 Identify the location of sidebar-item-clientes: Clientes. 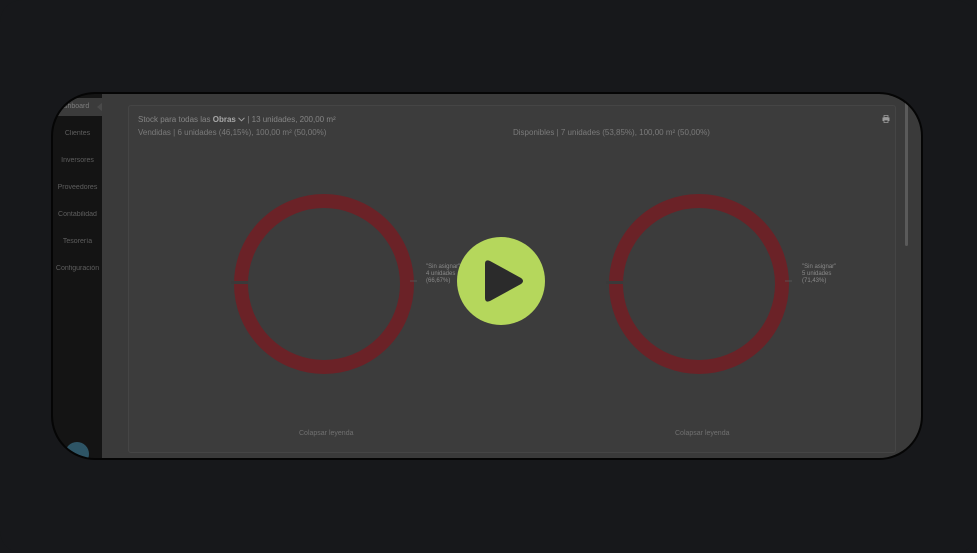
(77, 133).